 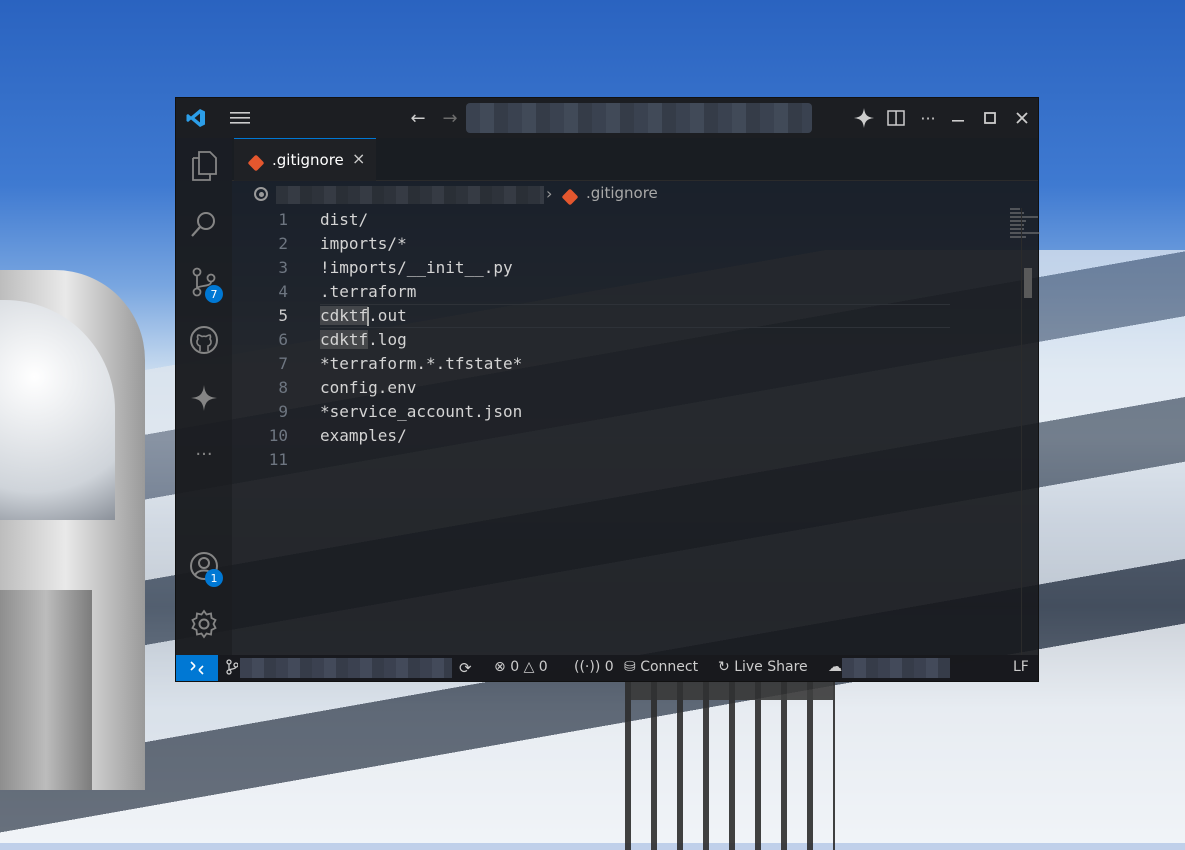 What do you see at coordinates (204, 340) in the screenshot?
I see `github-icon` at bounding box center [204, 340].